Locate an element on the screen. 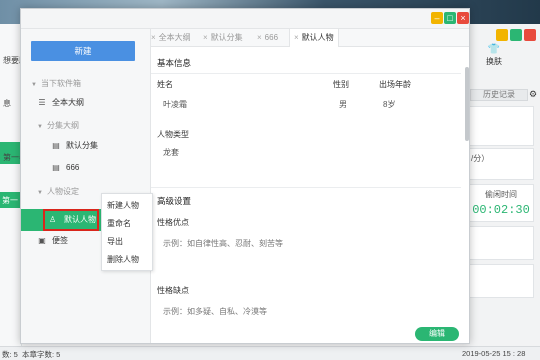 This screenshot has height=360, width=540. type-label: 人物类型 is located at coordinates (173, 134).